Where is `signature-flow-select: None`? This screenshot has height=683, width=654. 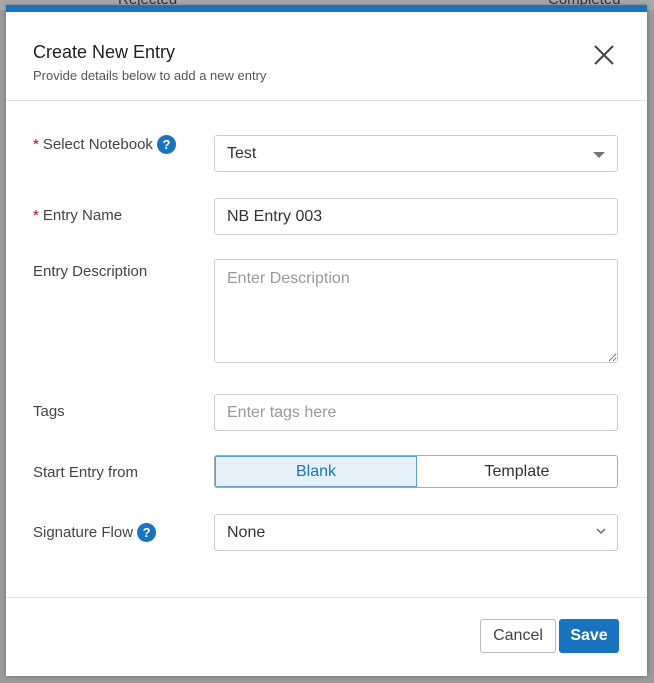
signature-flow-select: None is located at coordinates (416, 532).